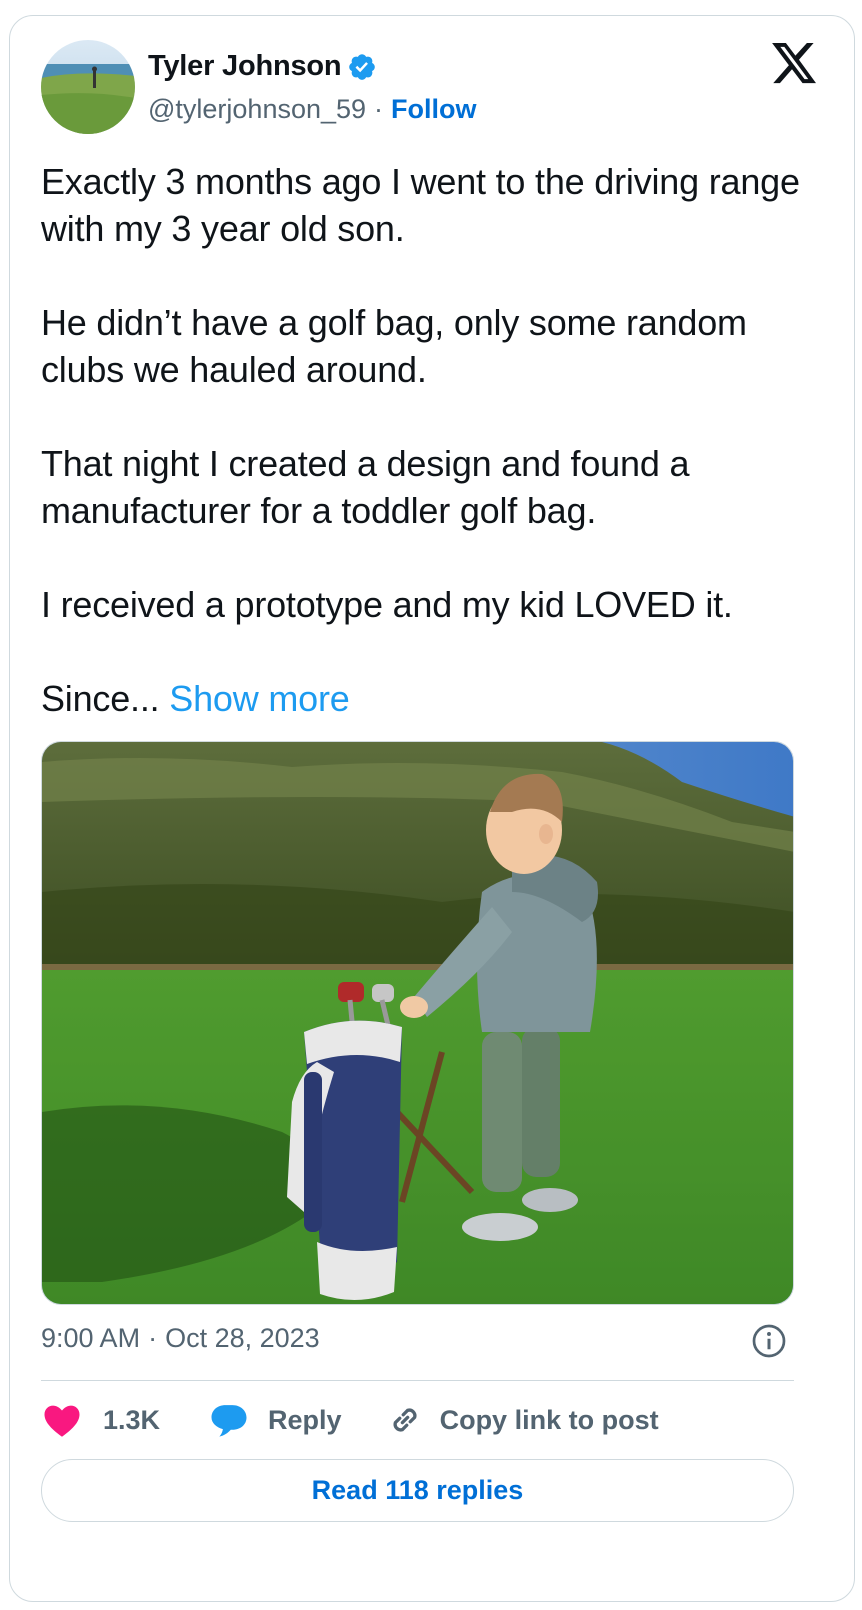  What do you see at coordinates (433, 109) in the screenshot?
I see `follow-button: Follow` at bounding box center [433, 109].